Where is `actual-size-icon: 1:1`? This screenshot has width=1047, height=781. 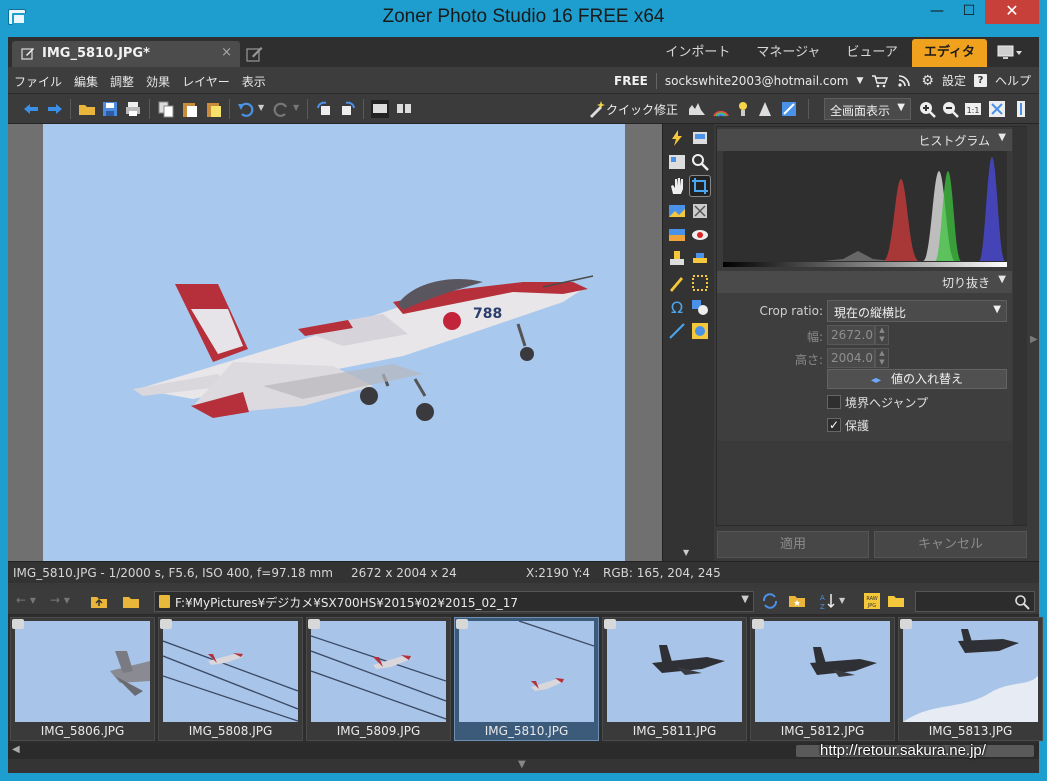
actual-size-icon: 1:1 is located at coordinates (973, 109).